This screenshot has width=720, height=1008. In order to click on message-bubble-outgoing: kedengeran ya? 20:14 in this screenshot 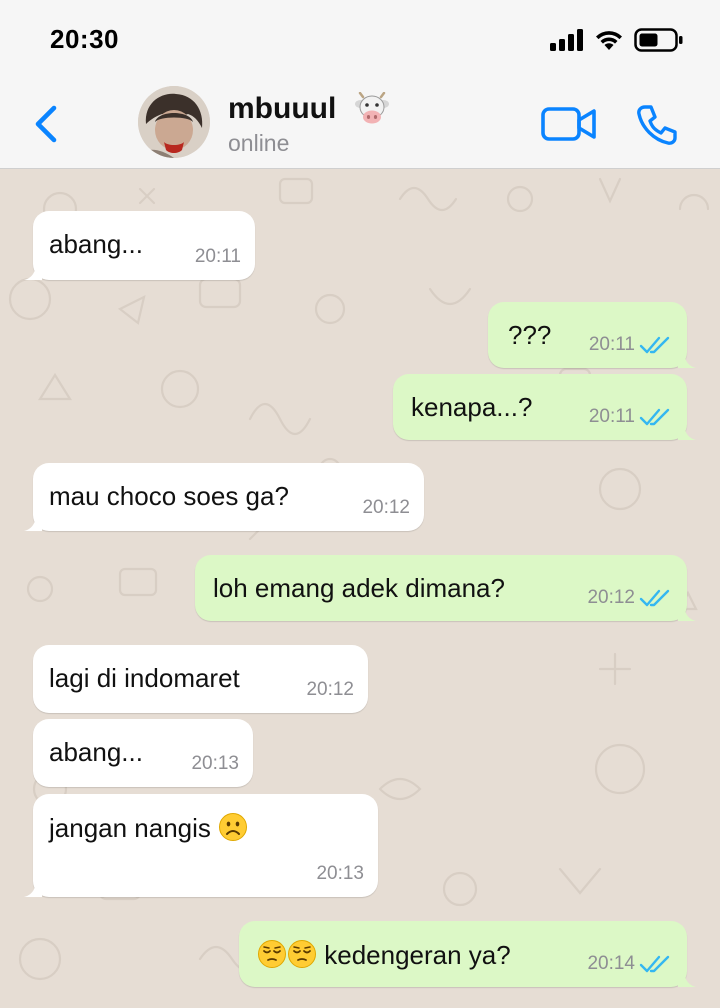, I will do `click(467, 954)`.